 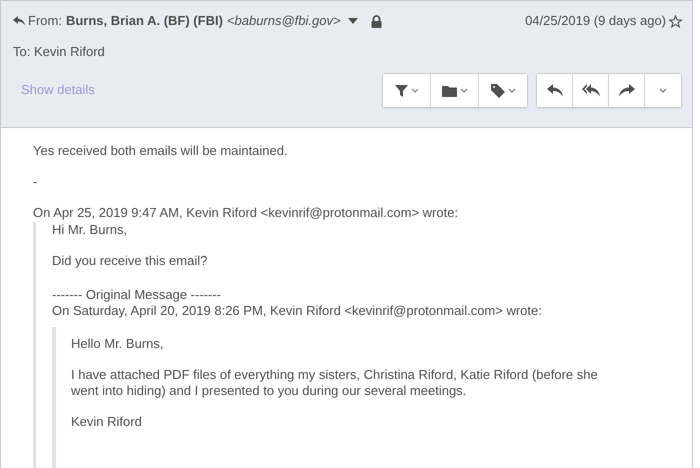 I want to click on message-paragraph: Yes received both emails will be maintained., so click(x=161, y=151).